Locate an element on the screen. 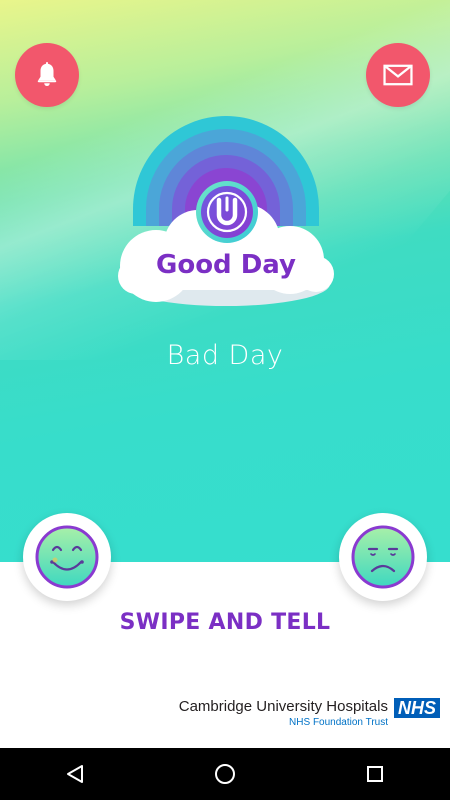 The image size is (450, 800). notifications-button is located at coordinates (47, 75).